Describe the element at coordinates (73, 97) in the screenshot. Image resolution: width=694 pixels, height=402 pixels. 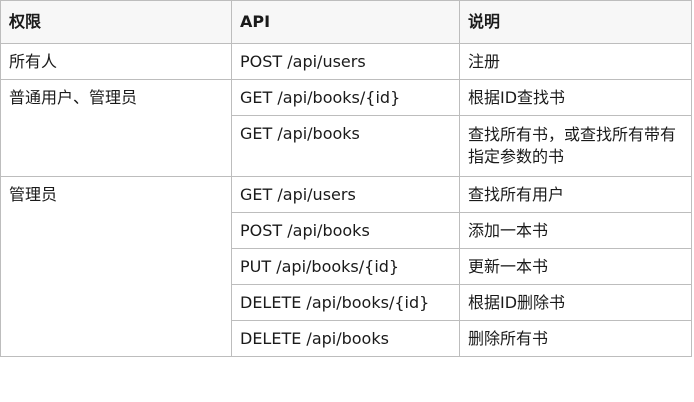
I see `permission-text: 普通用户、管理员` at that location.